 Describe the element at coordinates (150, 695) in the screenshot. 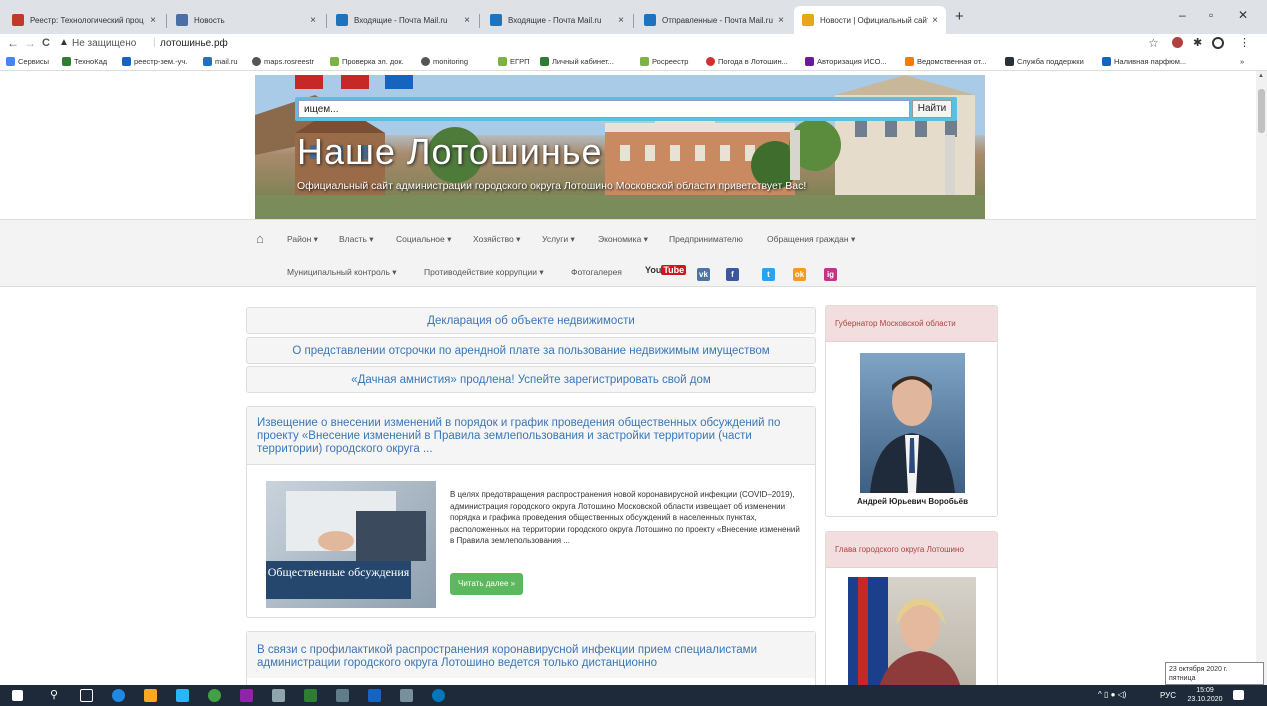

I see `explorer-icon` at that location.